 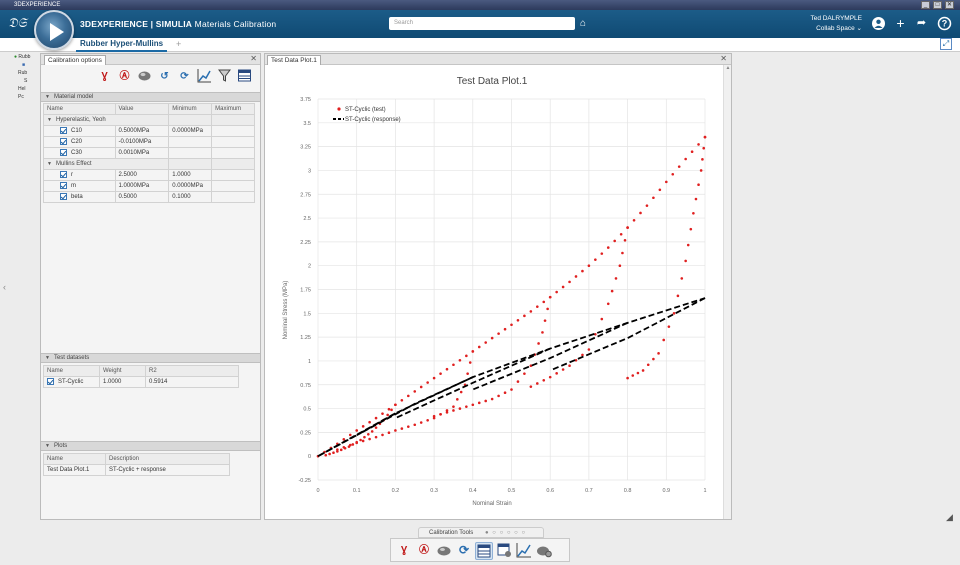 I want to click on table-row: m 1.0000MPa 0.0000MPa, so click(x=149, y=186).